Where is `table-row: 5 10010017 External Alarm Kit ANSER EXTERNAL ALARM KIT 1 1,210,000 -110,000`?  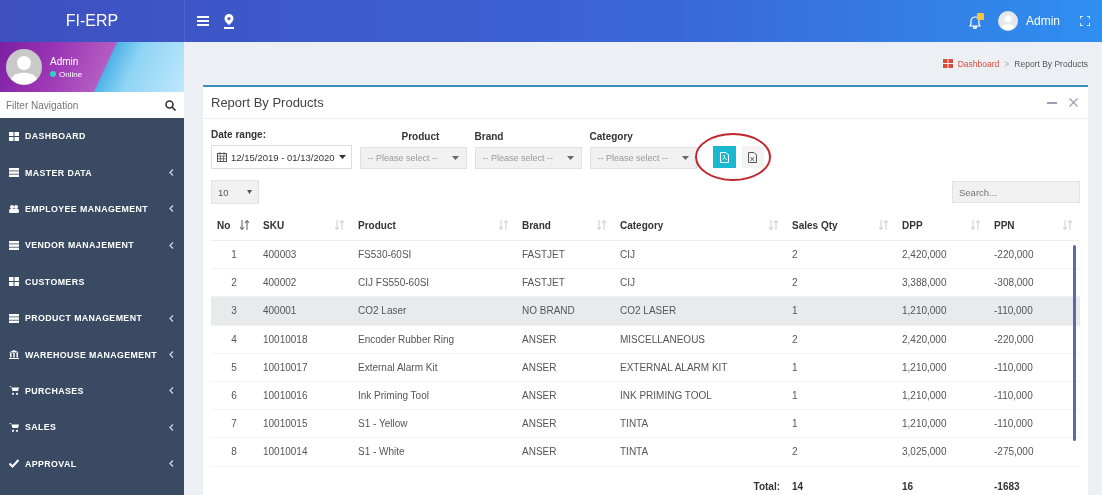 table-row: 5 10010017 External Alarm Kit ANSER EXTERNAL ALARM KIT 1 1,210,000 -110,000 is located at coordinates (645, 367).